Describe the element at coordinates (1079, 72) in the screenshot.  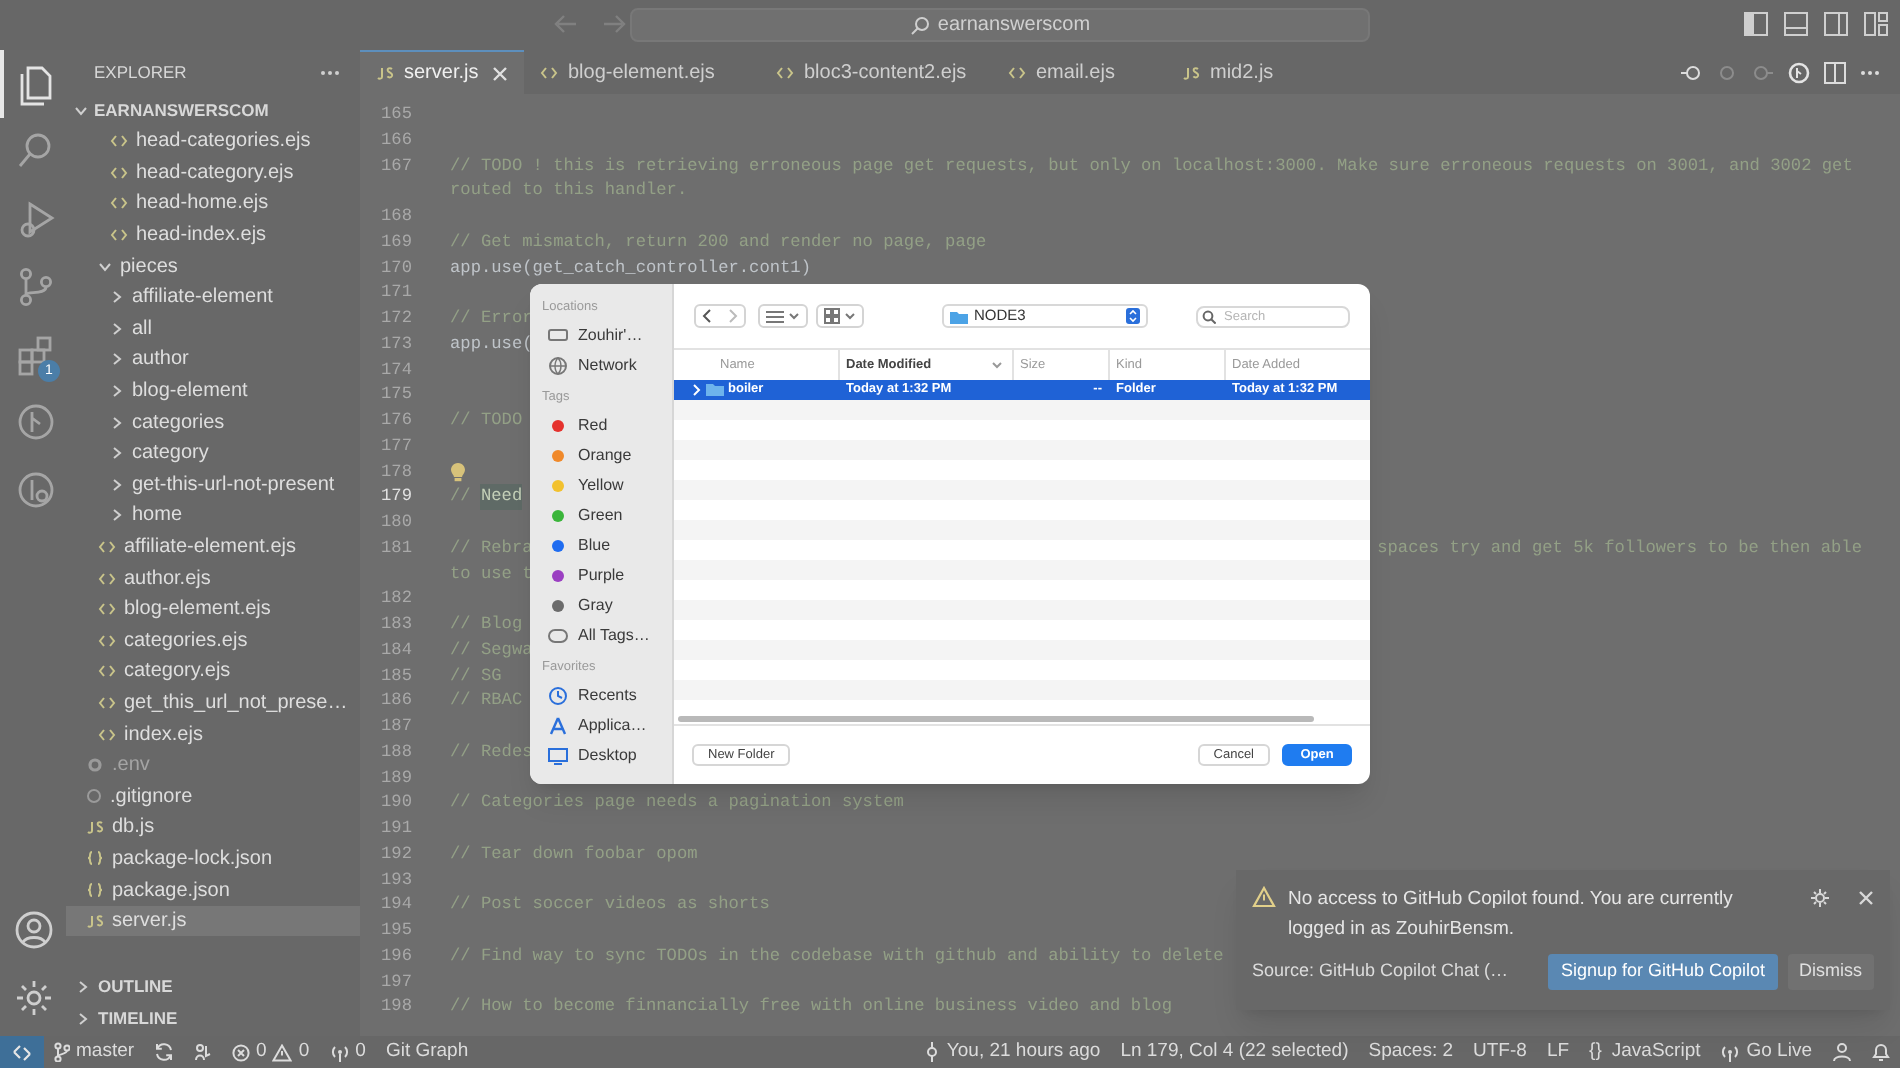
I see `editor-tab: email.ejs` at that location.